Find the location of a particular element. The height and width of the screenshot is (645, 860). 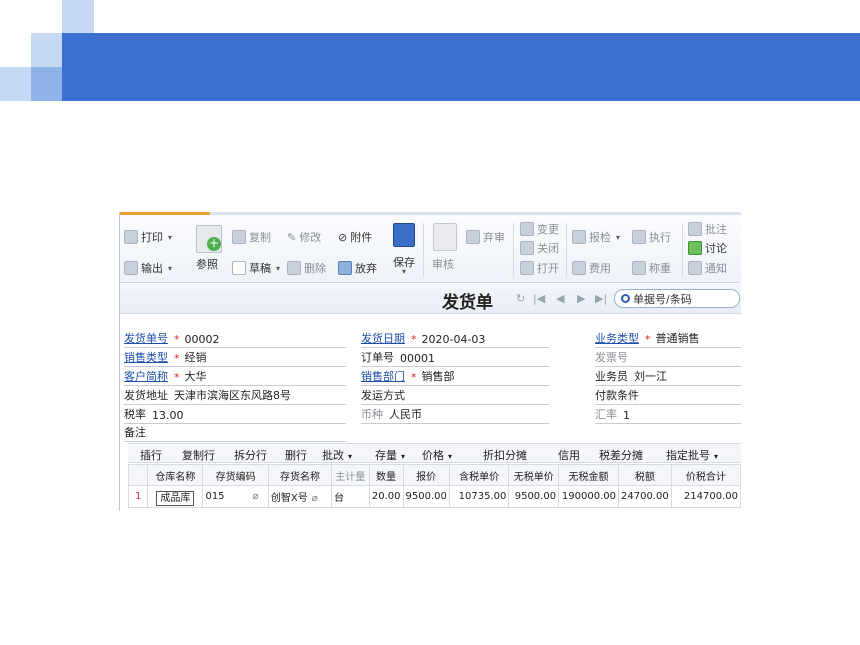

salesman-field: 业务员 刘一江 is located at coordinates (631, 376).